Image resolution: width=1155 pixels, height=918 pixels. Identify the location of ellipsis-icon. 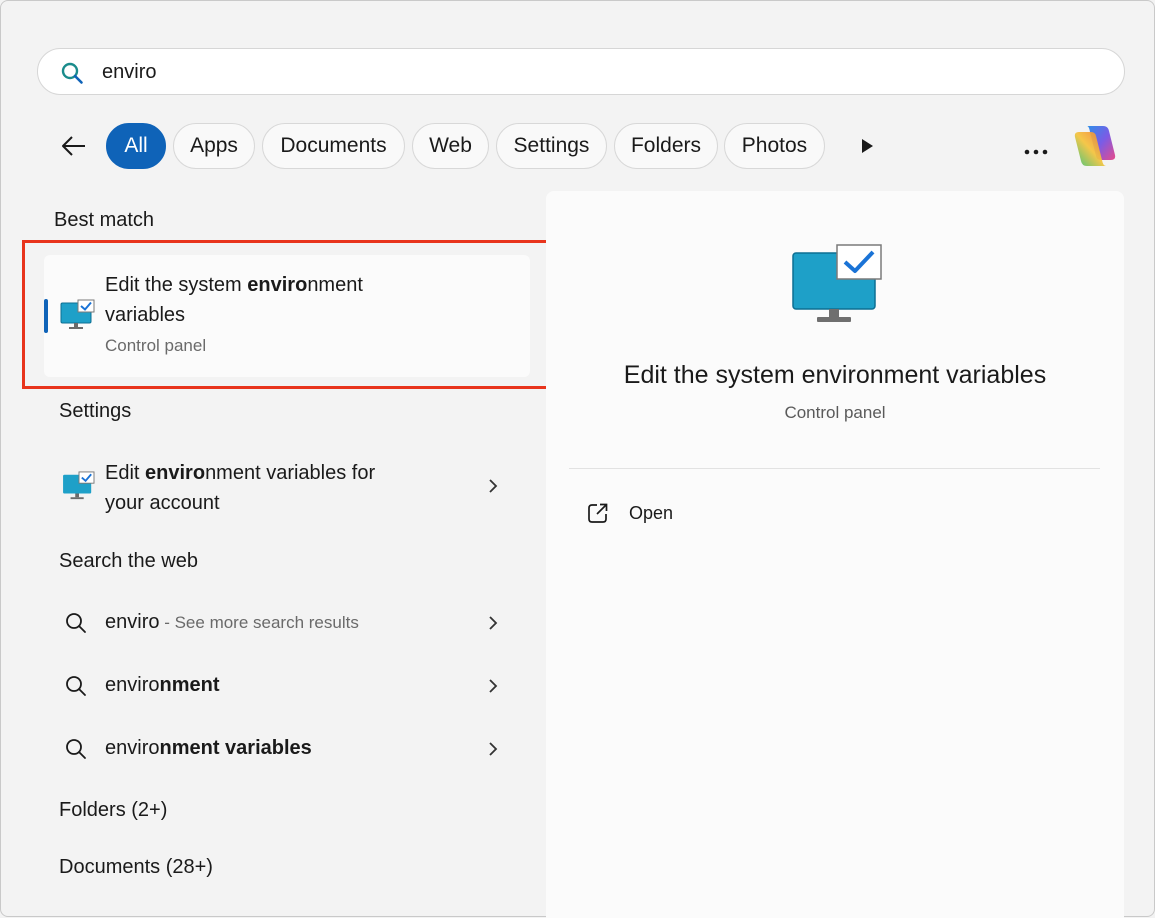
(1036, 152).